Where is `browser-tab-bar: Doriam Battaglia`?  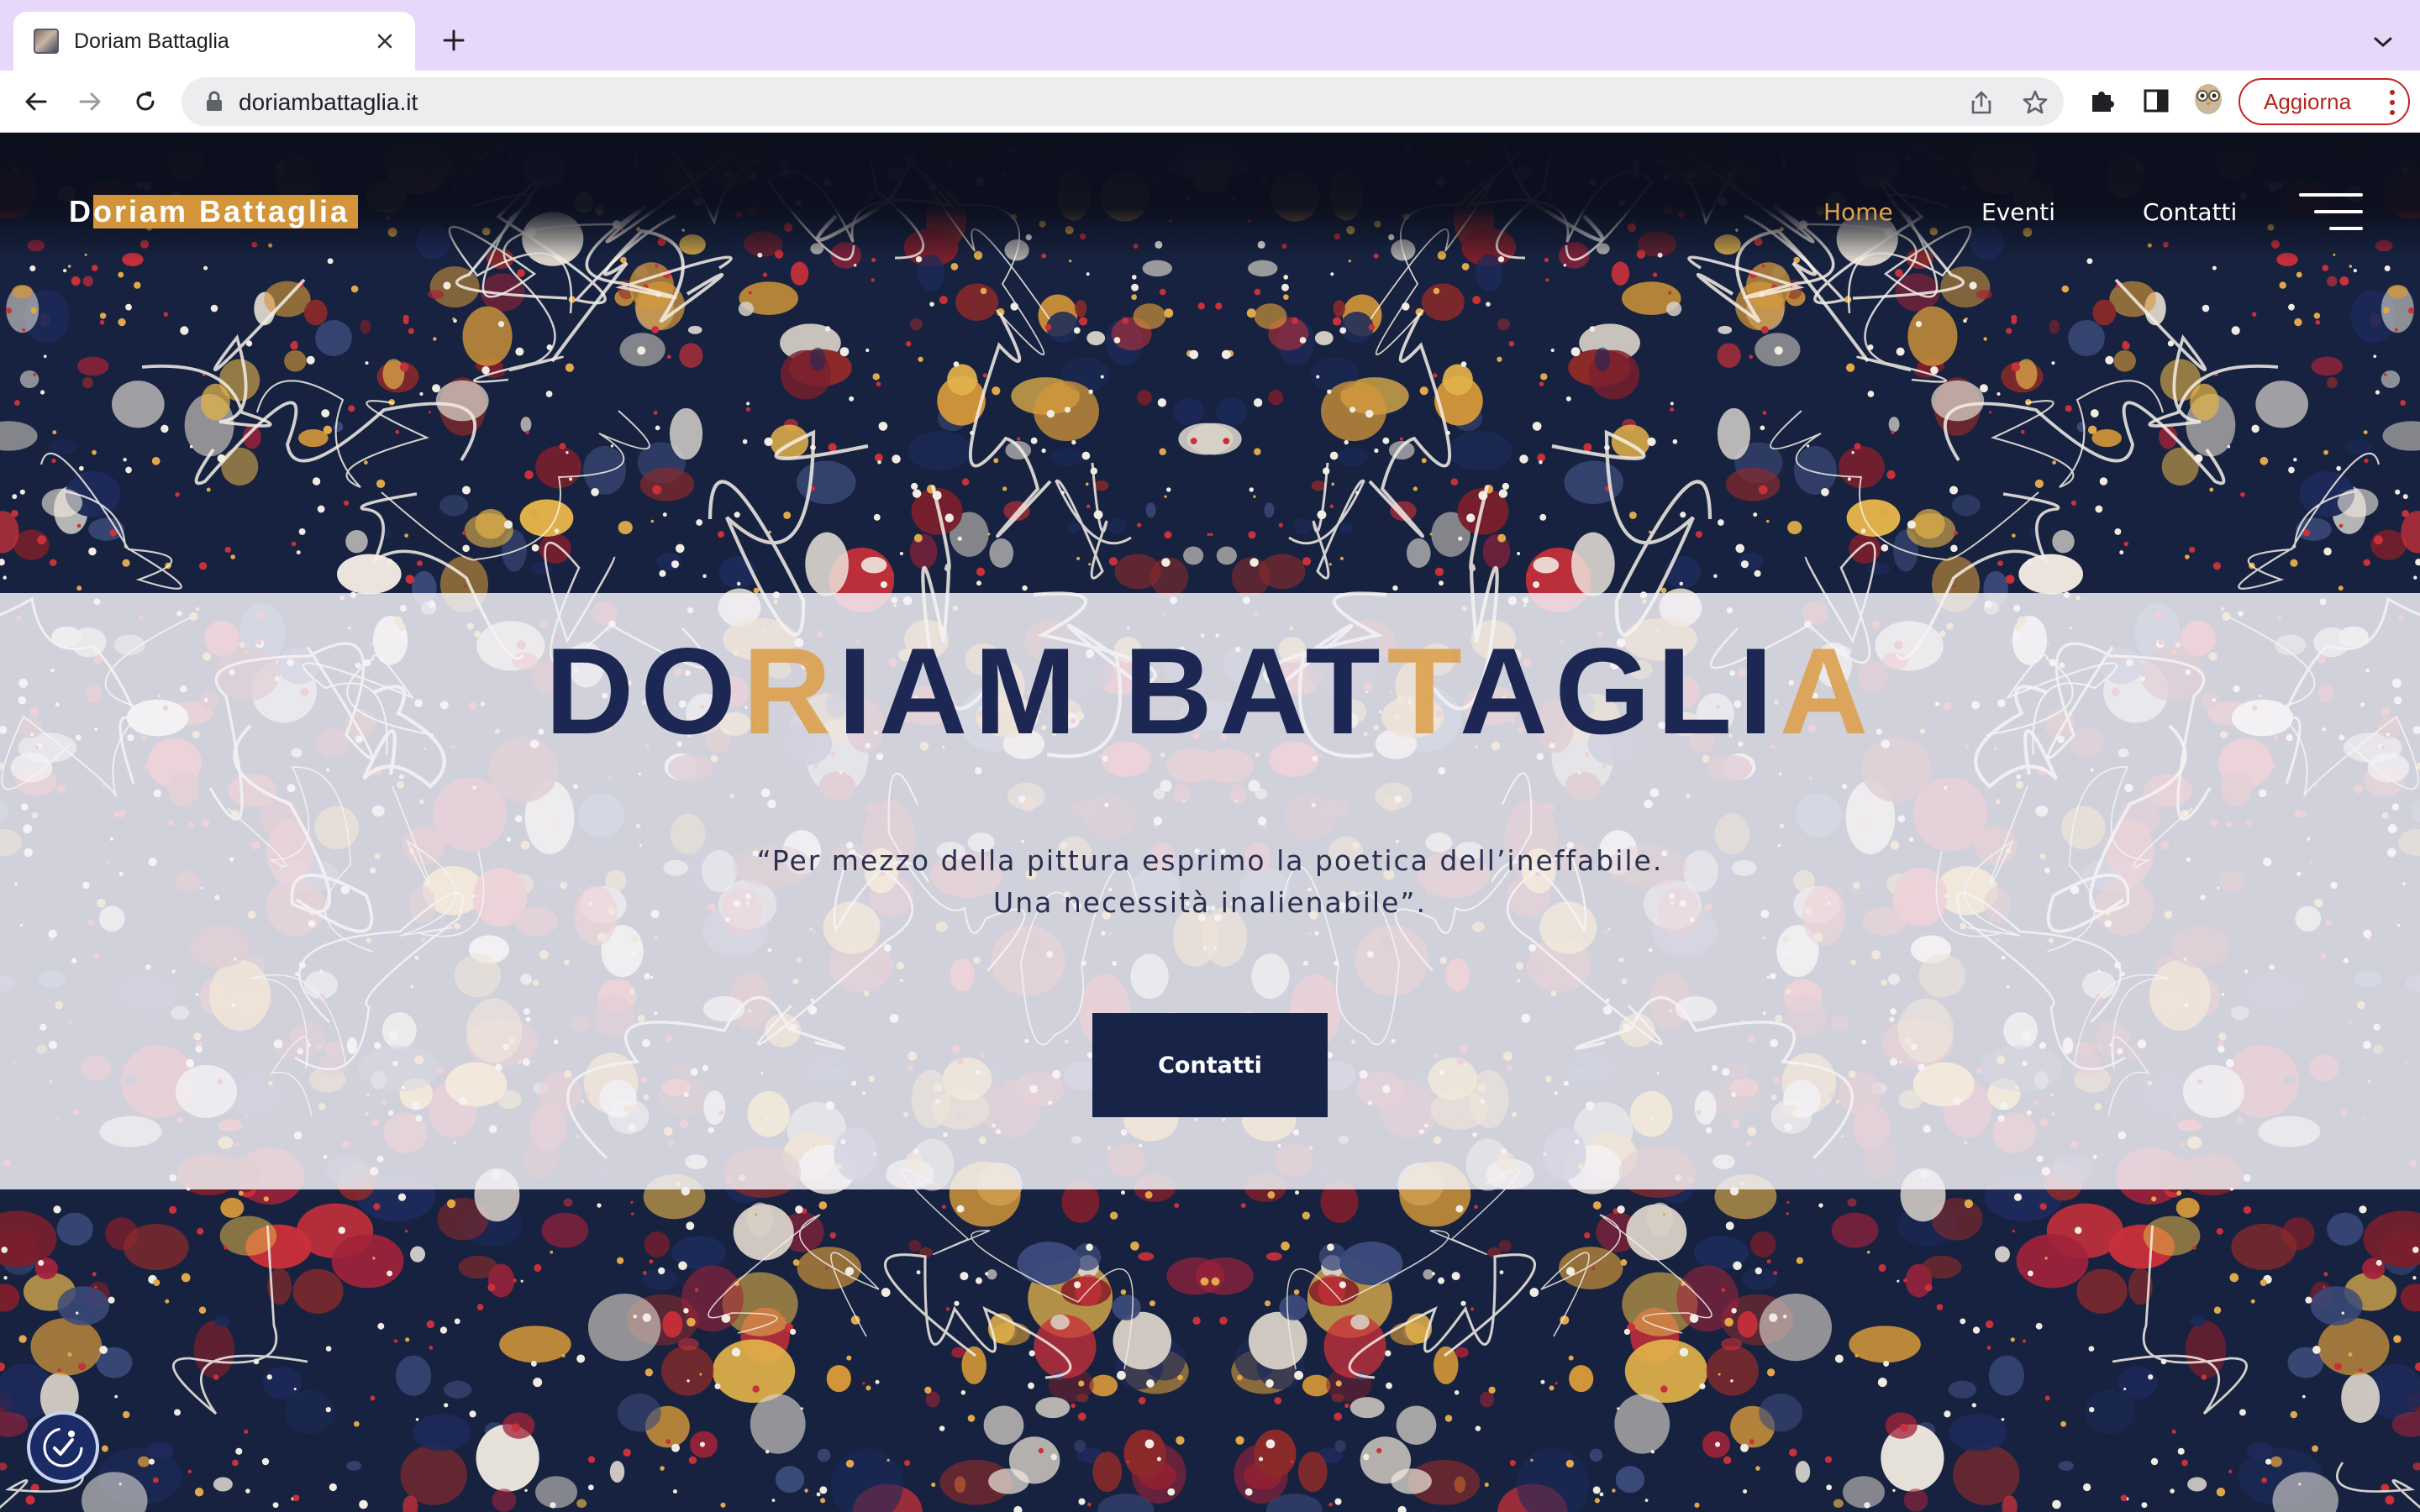
browser-tab-bar: Doriam Battaglia is located at coordinates (1210, 35).